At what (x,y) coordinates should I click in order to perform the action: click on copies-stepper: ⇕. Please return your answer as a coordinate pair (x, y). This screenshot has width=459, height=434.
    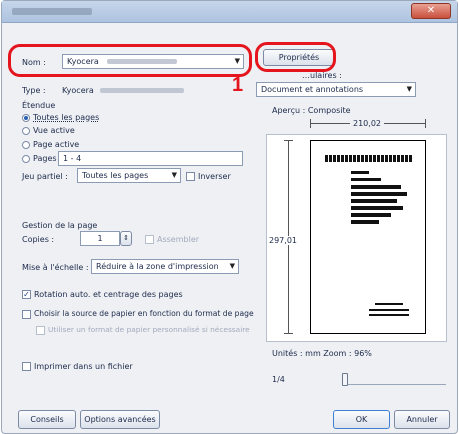
    Looking at the image, I should click on (126, 238).